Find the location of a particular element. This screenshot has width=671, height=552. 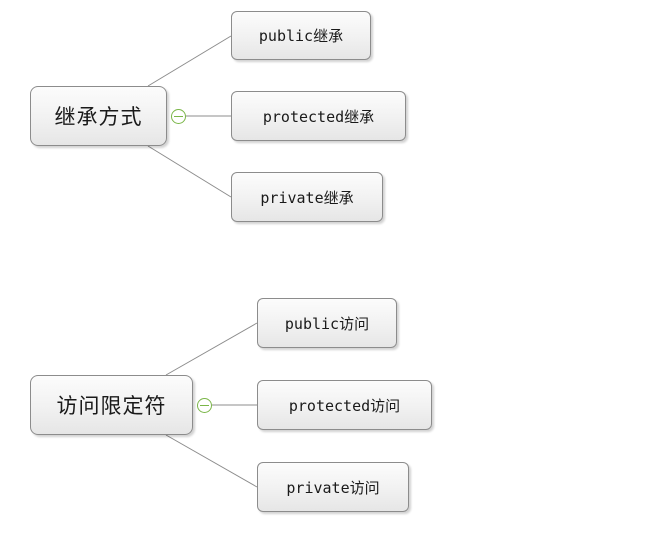

child-node: protected访问 is located at coordinates (344, 405).